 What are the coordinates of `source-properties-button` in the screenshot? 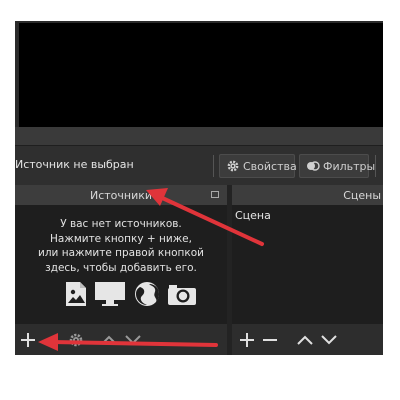 It's located at (76, 340).